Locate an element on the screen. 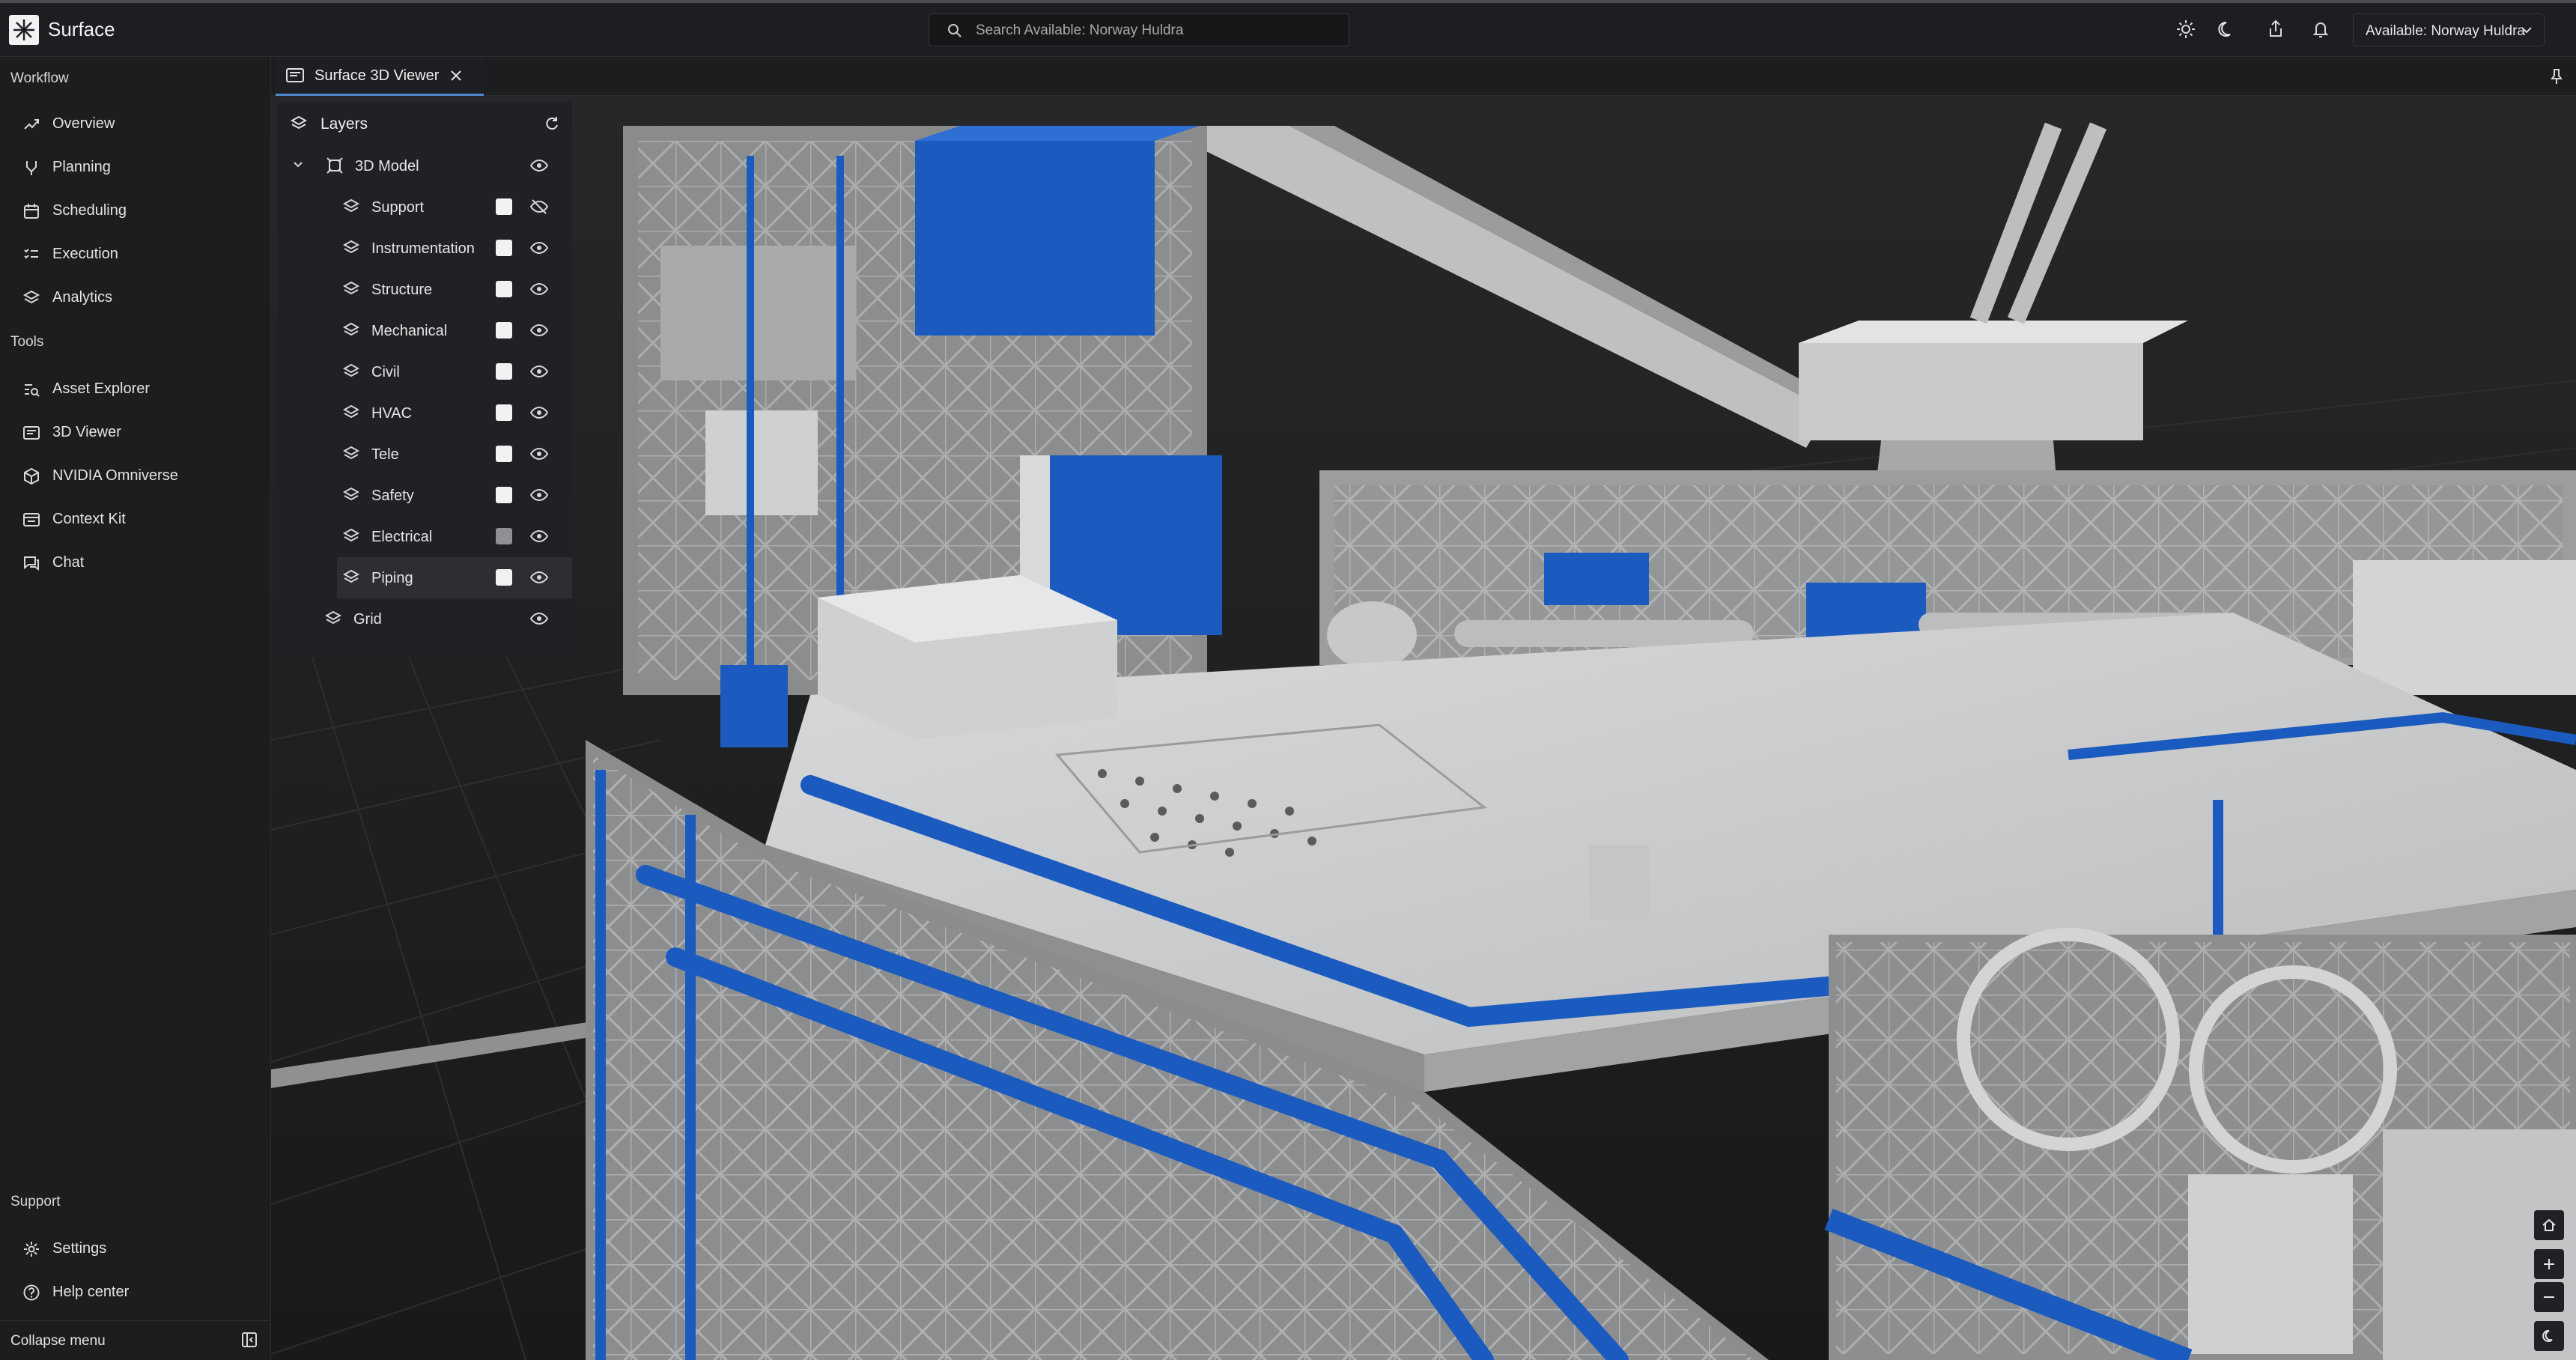 The image size is (2576, 1360). search-input is located at coordinates (1155, 31).